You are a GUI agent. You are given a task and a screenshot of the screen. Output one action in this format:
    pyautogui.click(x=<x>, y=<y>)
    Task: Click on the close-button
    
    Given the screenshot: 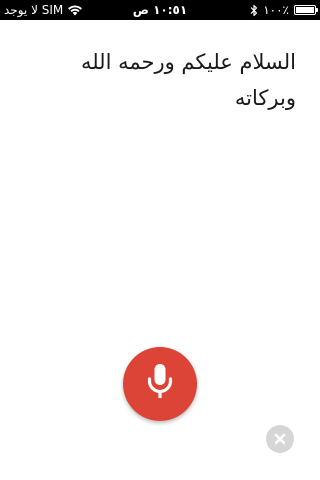 What is the action you would take?
    pyautogui.click(x=280, y=439)
    